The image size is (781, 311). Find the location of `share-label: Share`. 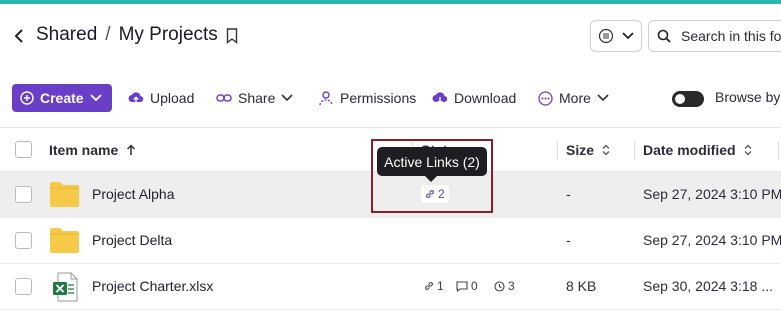

share-label: Share is located at coordinates (257, 98).